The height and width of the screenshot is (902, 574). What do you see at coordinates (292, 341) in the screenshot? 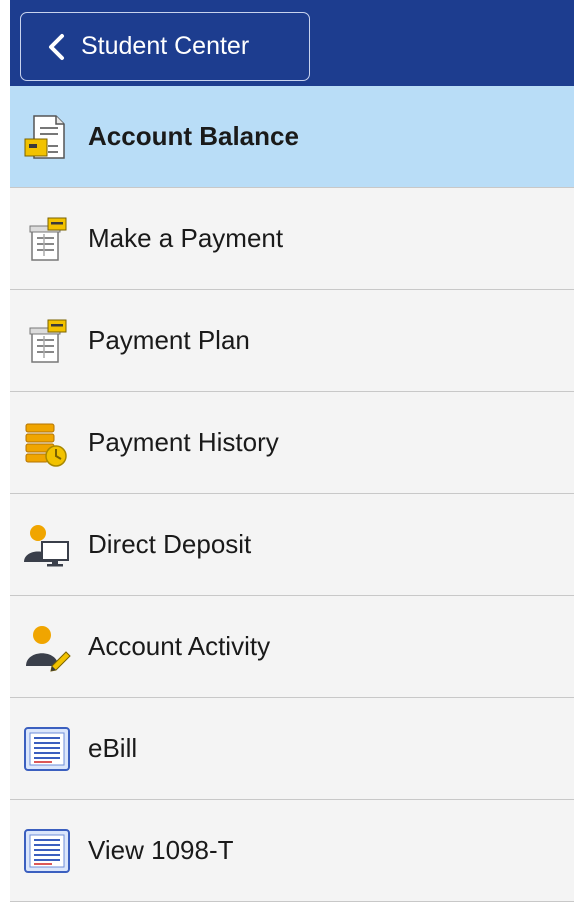
I see `nav-item-payment-plan: Payment Plan` at bounding box center [292, 341].